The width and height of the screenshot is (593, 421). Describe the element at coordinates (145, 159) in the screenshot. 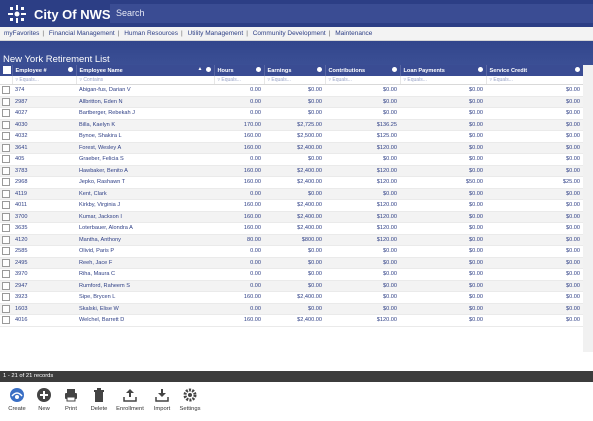

I see `cell-employee-name: Graeber, Felicia S` at that location.